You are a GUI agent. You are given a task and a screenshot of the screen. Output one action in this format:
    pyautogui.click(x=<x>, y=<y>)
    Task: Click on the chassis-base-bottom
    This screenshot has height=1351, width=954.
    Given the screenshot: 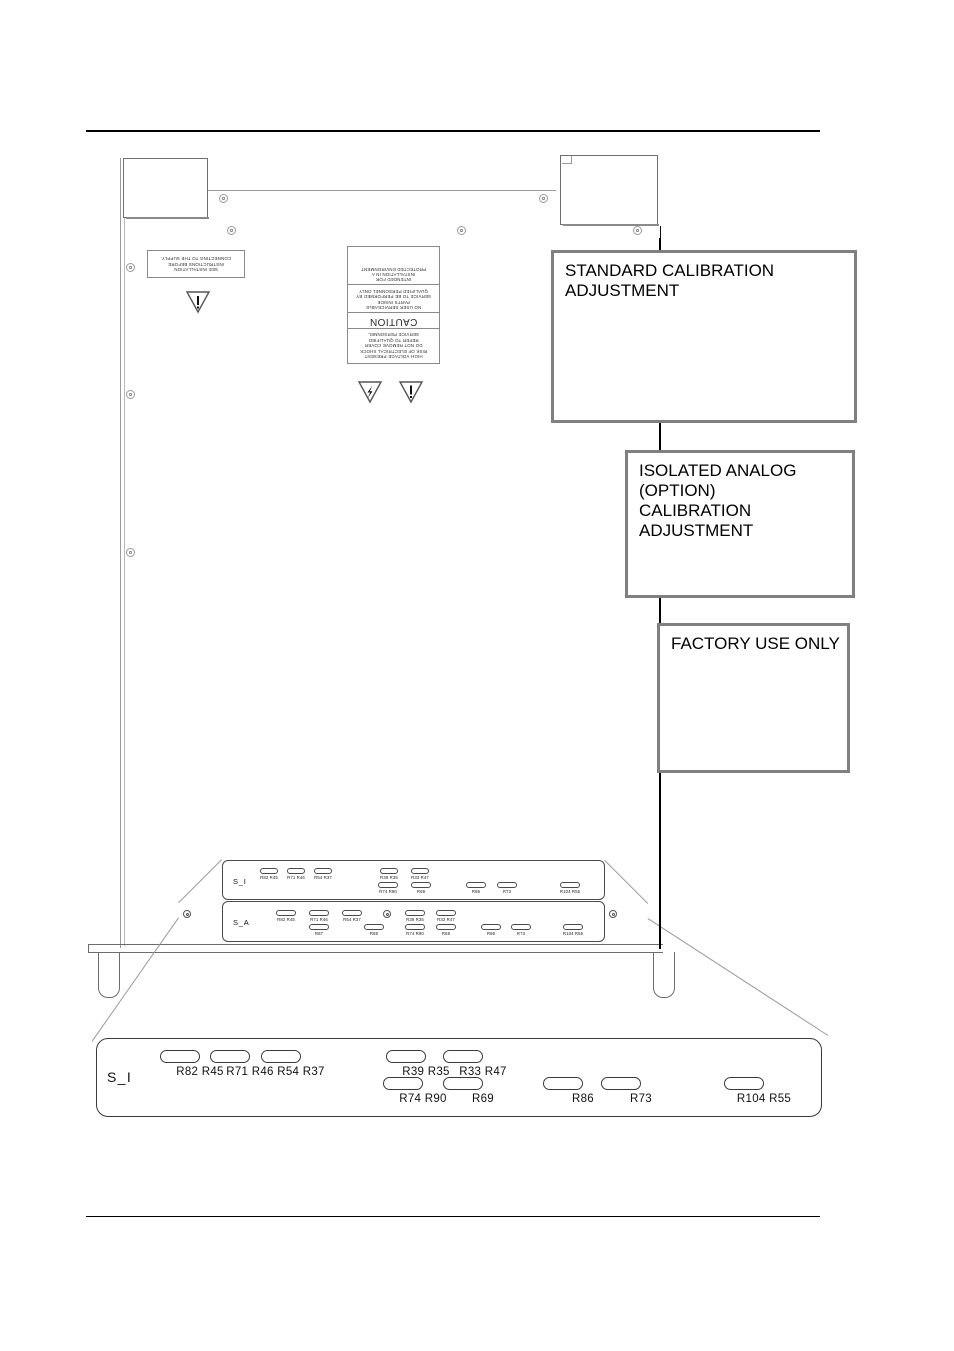 What is the action you would take?
    pyautogui.click(x=375, y=952)
    